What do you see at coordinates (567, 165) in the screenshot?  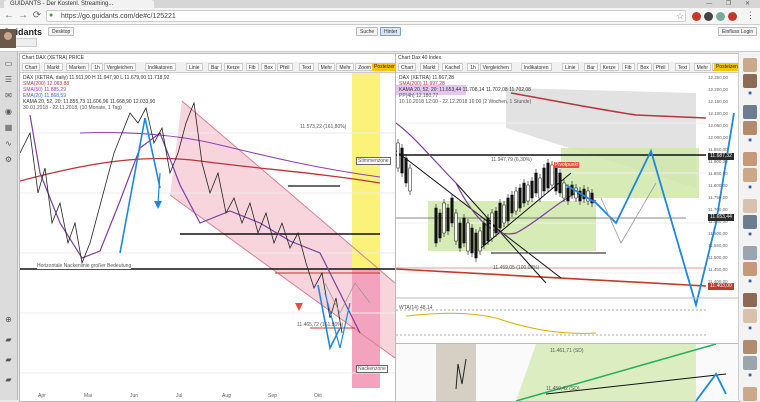 I see `pivot-label: Pivotpunkt` at bounding box center [567, 165].